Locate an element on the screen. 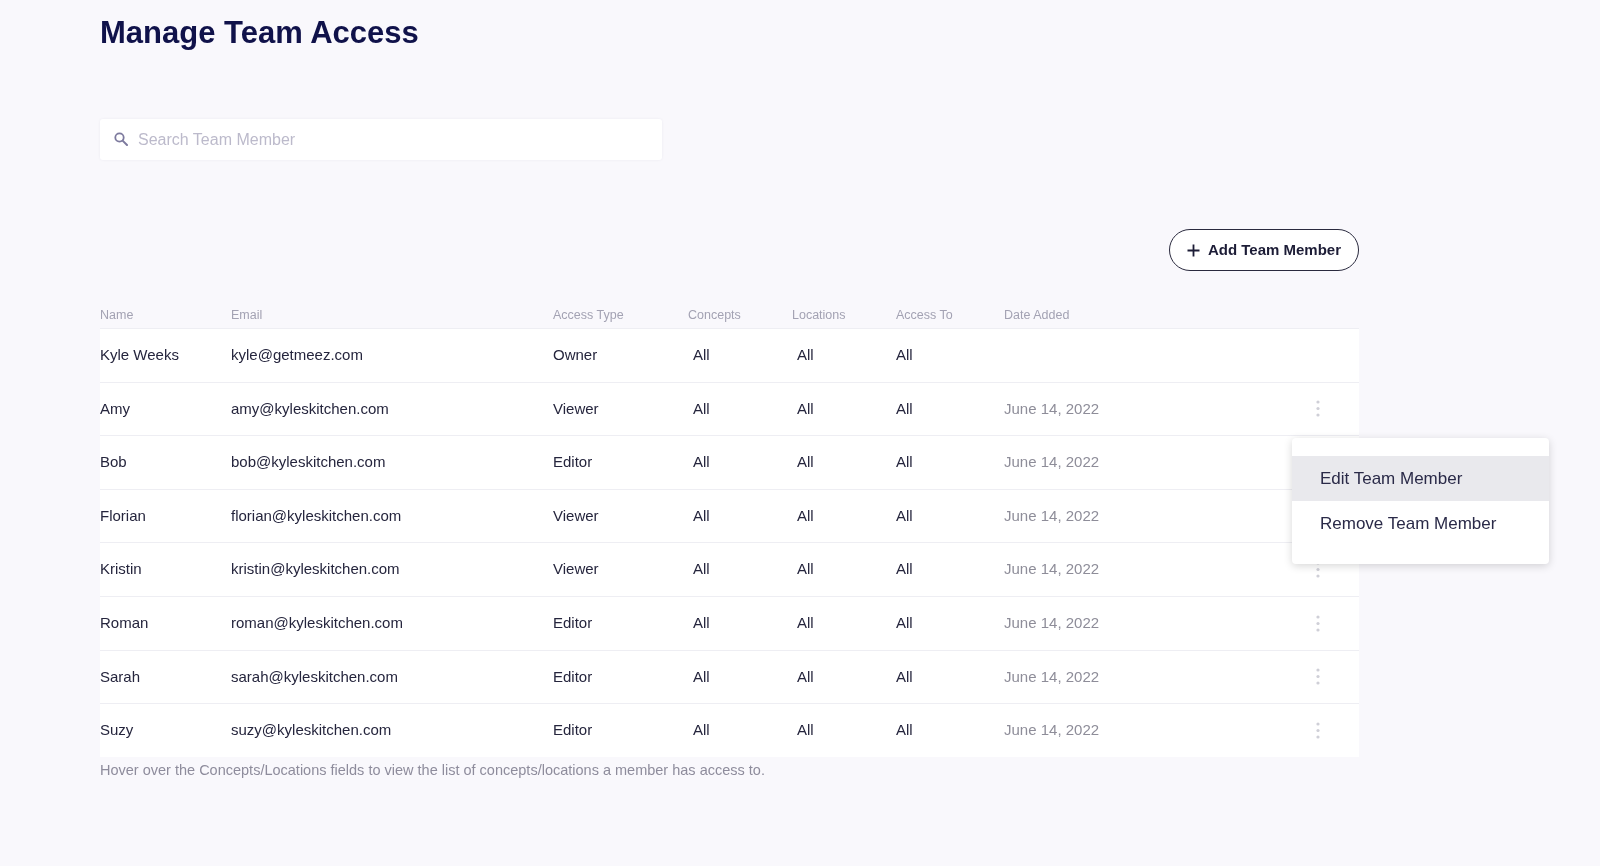 The width and height of the screenshot is (1600, 866). table-cell-text: Kristin is located at coordinates (121, 569).